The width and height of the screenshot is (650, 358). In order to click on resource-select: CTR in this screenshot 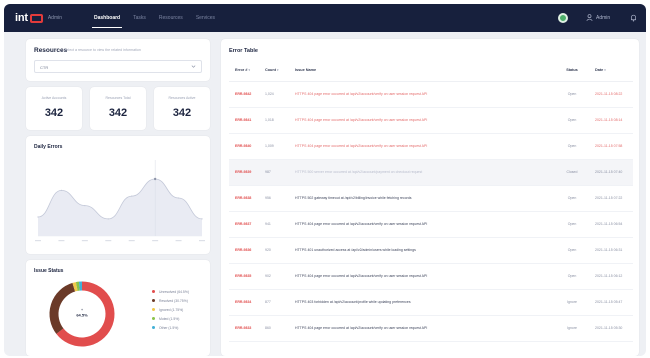, I will do `click(118, 66)`.